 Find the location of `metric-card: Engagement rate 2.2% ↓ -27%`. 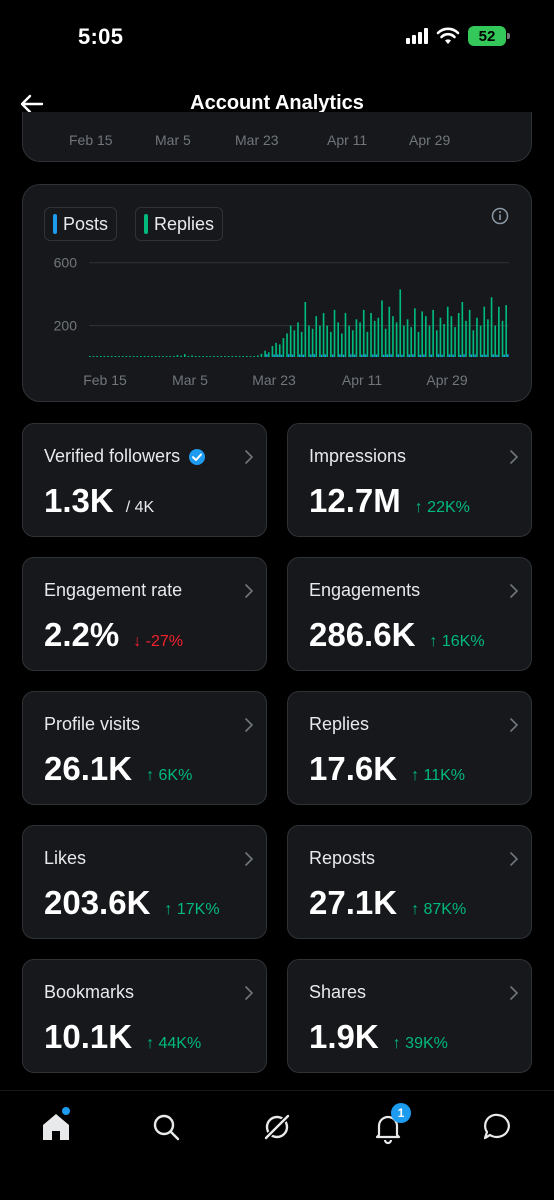

metric-card: Engagement rate 2.2% ↓ -27% is located at coordinates (144, 614).